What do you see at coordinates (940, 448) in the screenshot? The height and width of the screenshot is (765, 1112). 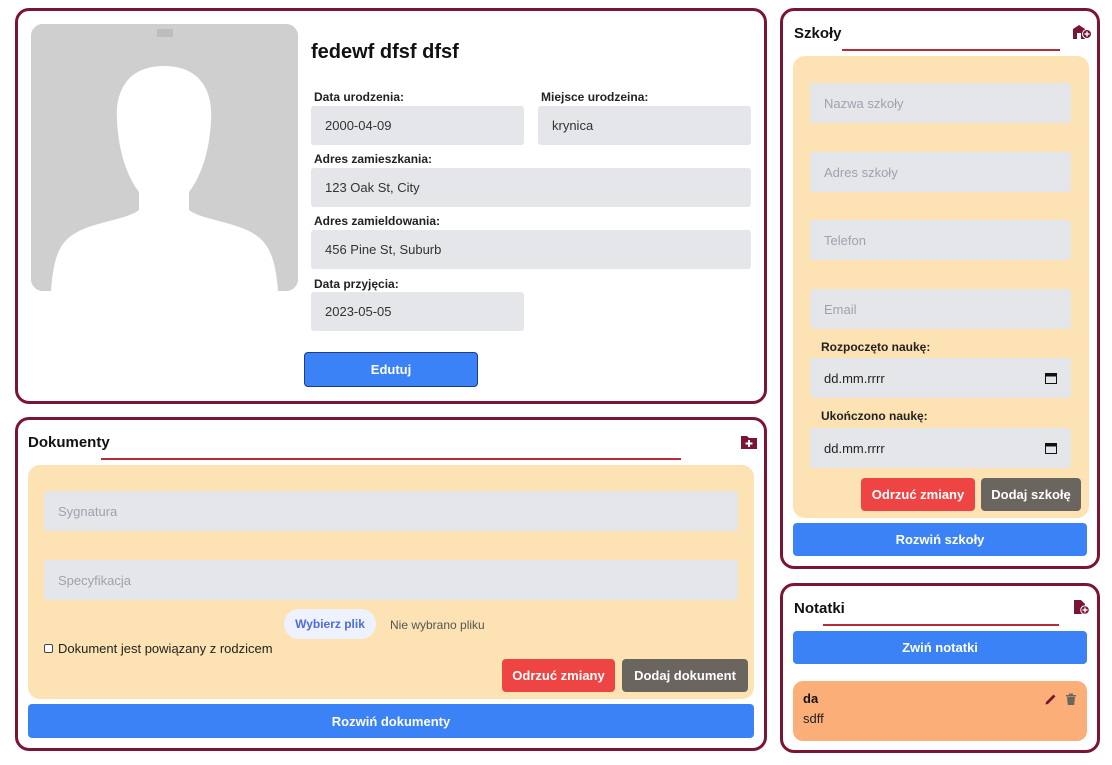 I see `end-date-input: dd.mm.rrrr` at bounding box center [940, 448].